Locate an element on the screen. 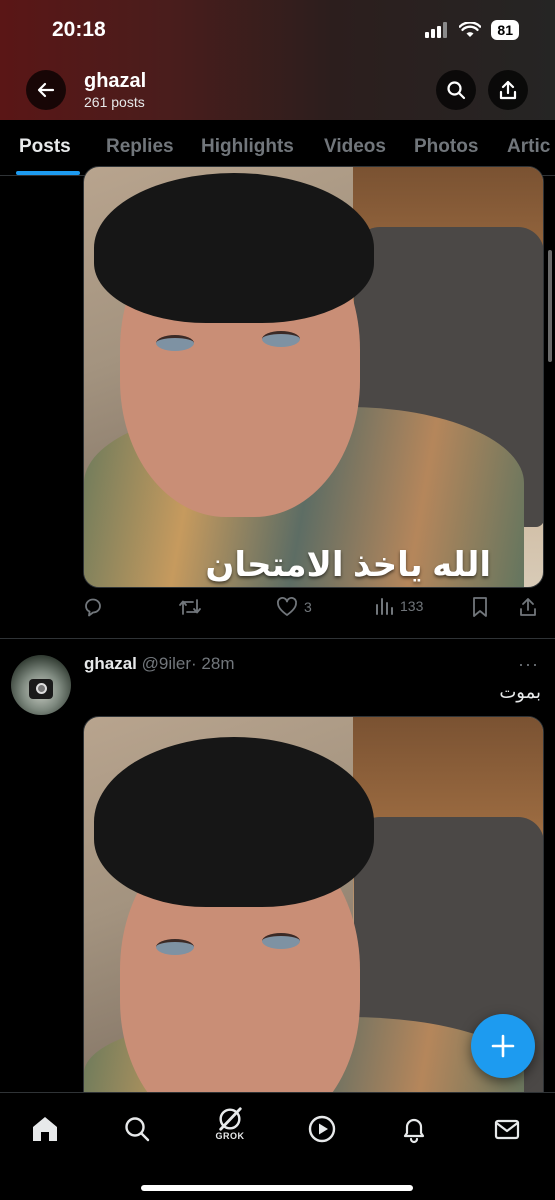 Image resolution: width=555 pixels, height=1200 pixels. view-count: 133 is located at coordinates (412, 606).